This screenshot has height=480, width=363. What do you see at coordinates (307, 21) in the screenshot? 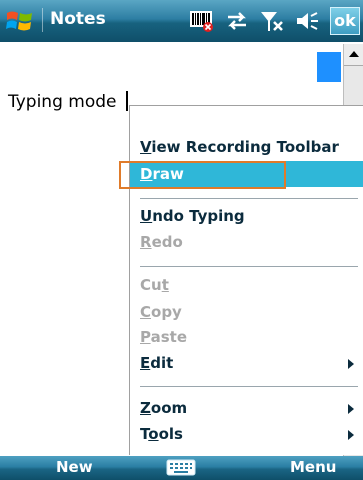
I see `speaker-icon` at bounding box center [307, 21].